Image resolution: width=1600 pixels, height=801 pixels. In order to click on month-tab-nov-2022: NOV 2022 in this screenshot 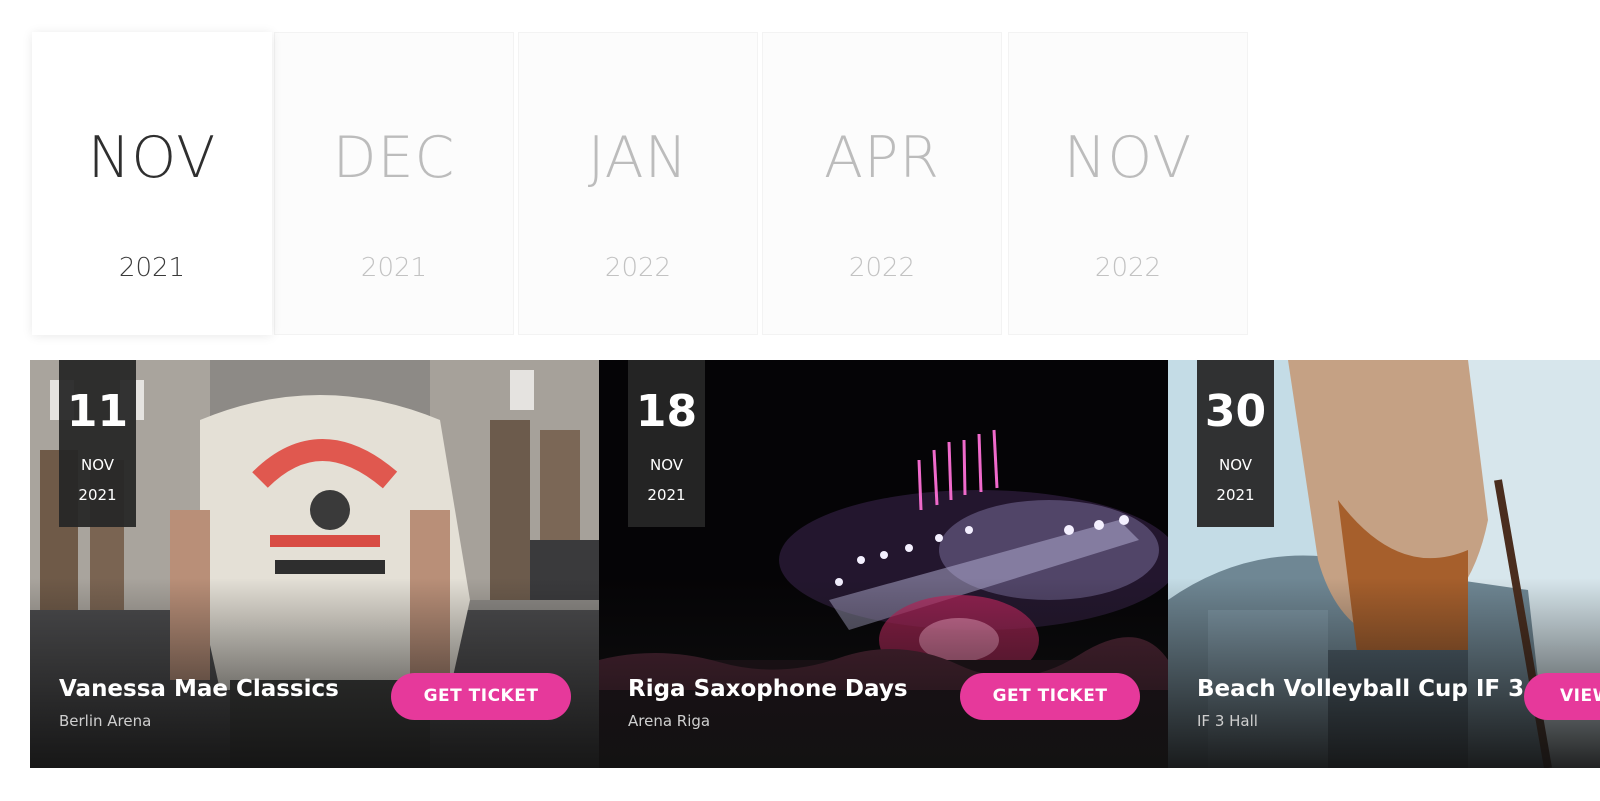, I will do `click(1128, 183)`.